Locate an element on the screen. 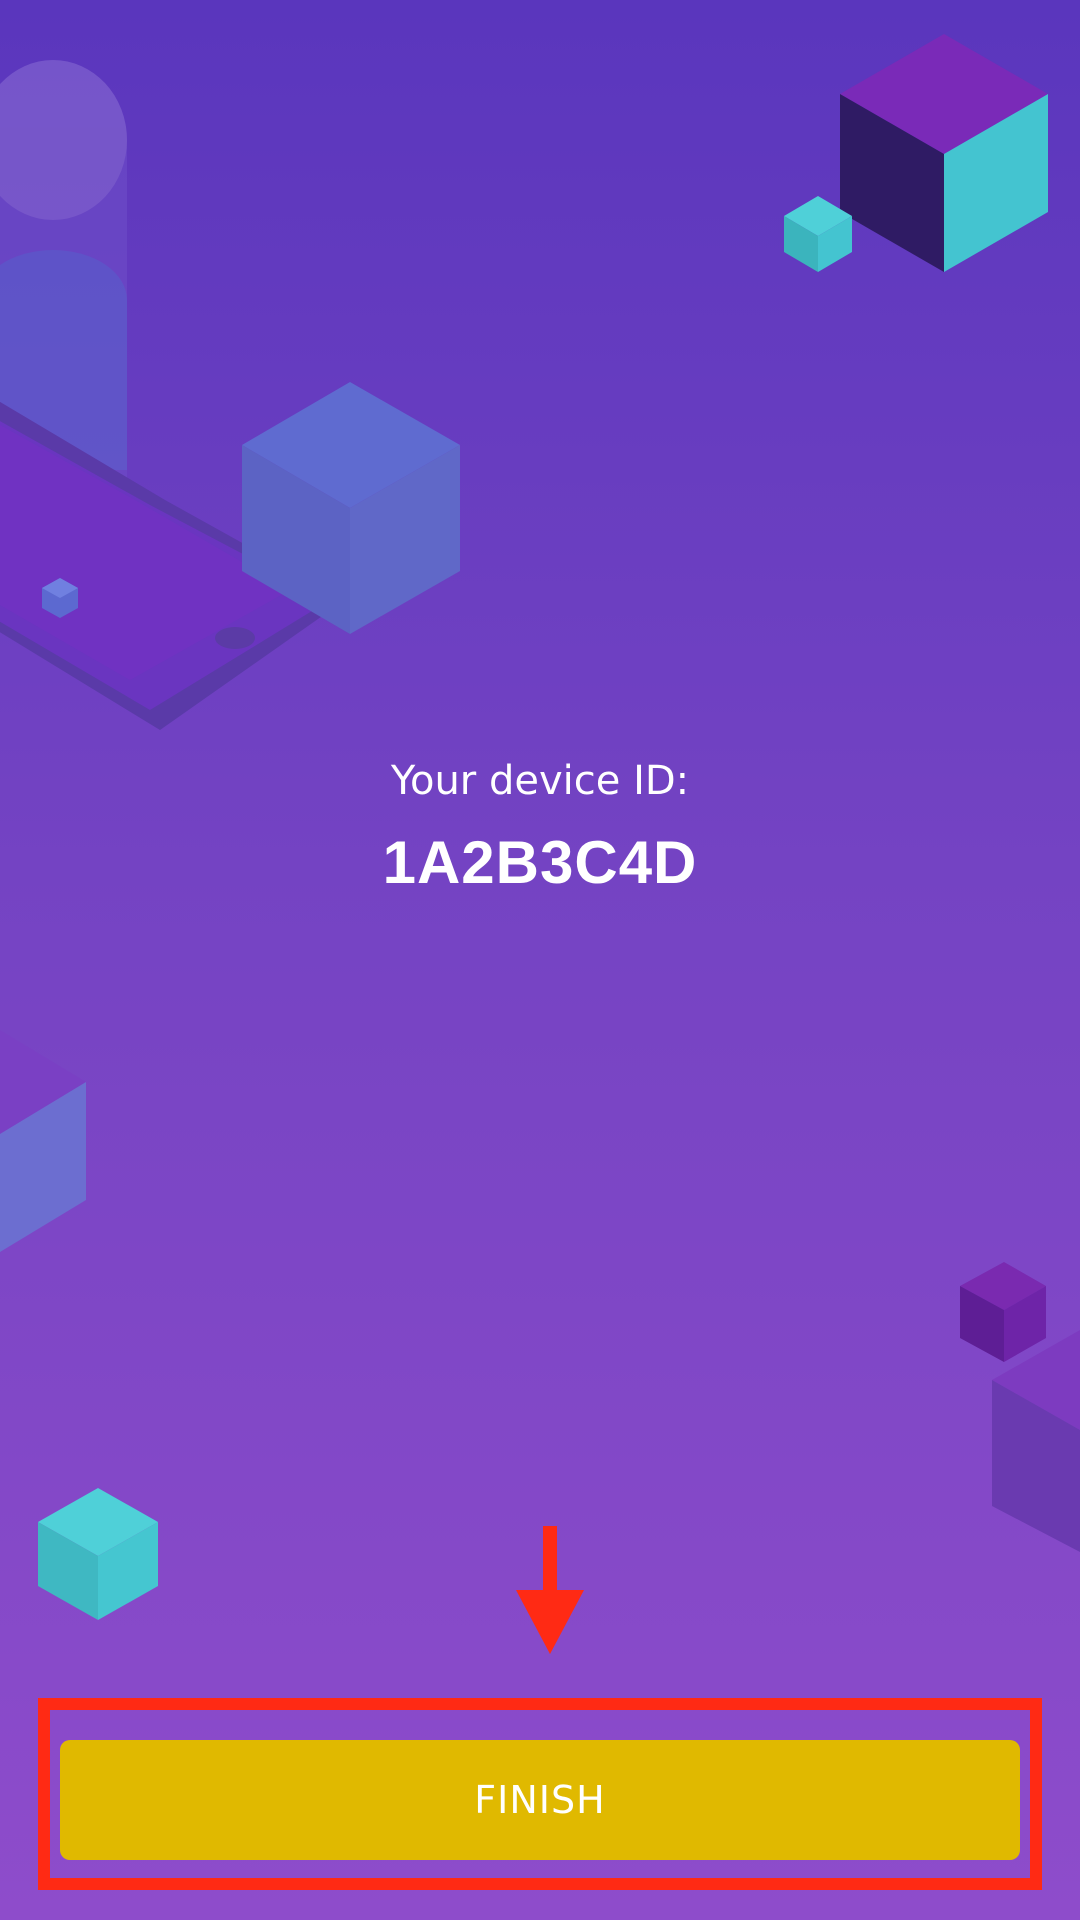 This screenshot has width=1080, height=1920. purple-cube-small is located at coordinates (1003, 1312).